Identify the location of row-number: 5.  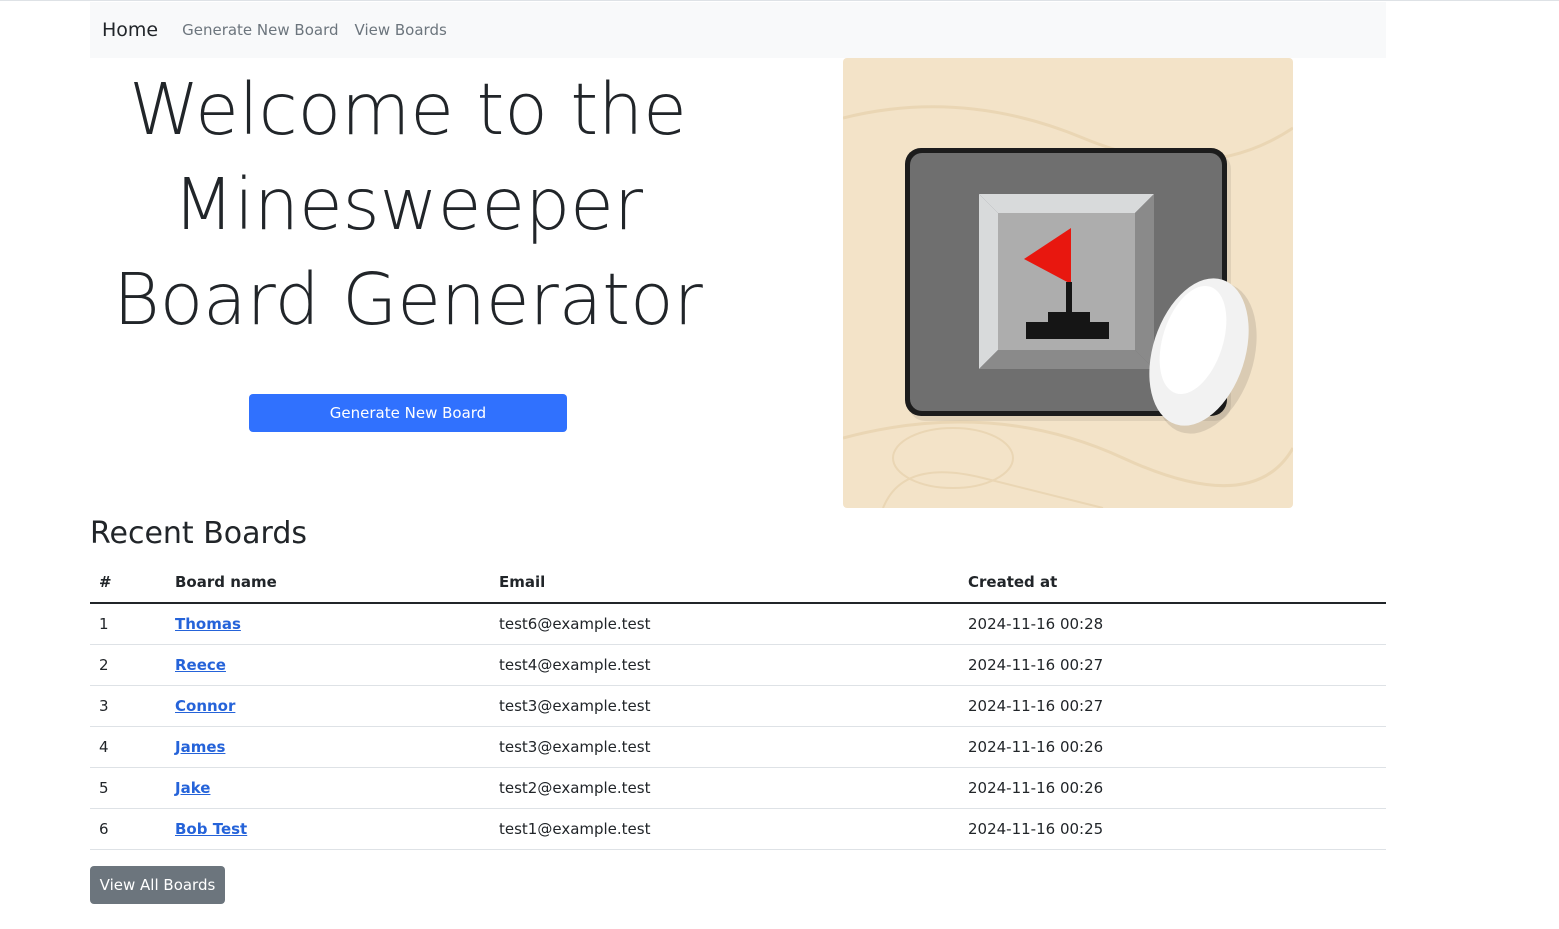
(128, 788).